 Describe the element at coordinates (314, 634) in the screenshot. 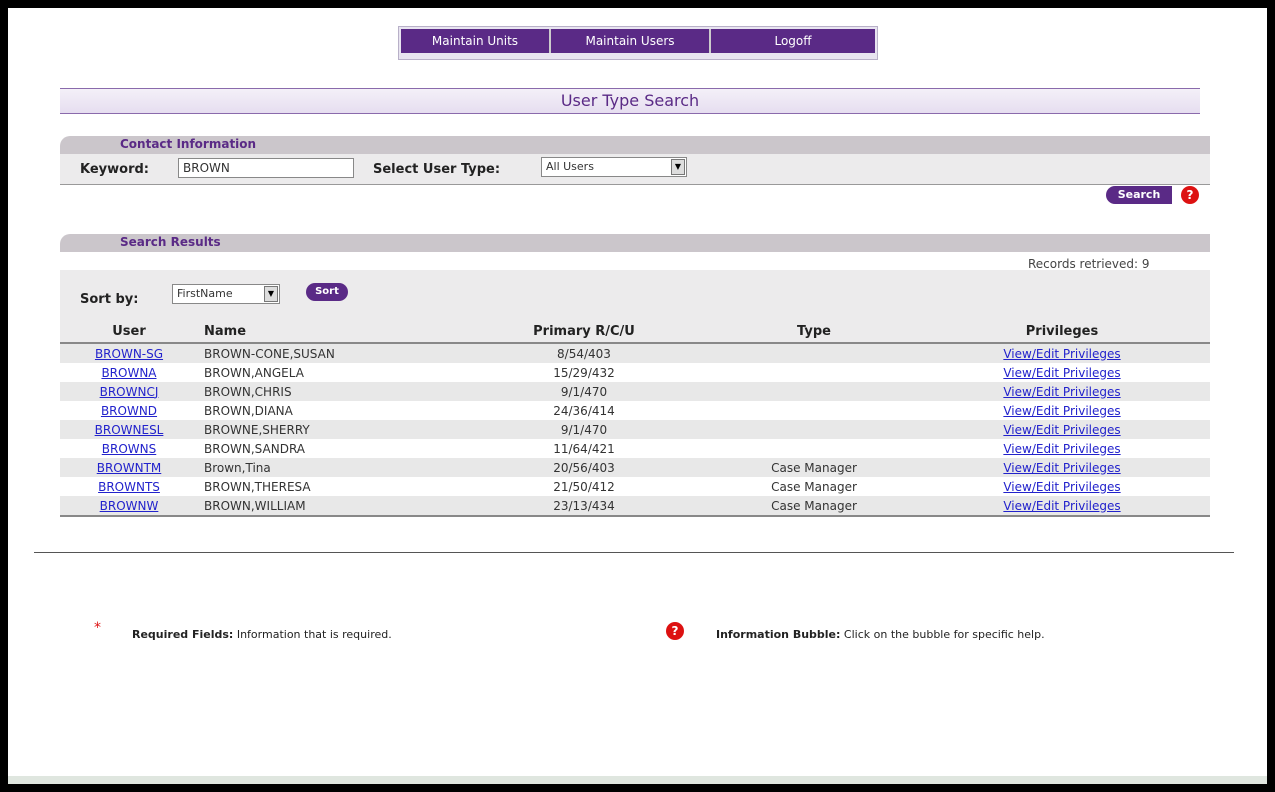

I see `required-fields-description: Information that is required.` at that location.